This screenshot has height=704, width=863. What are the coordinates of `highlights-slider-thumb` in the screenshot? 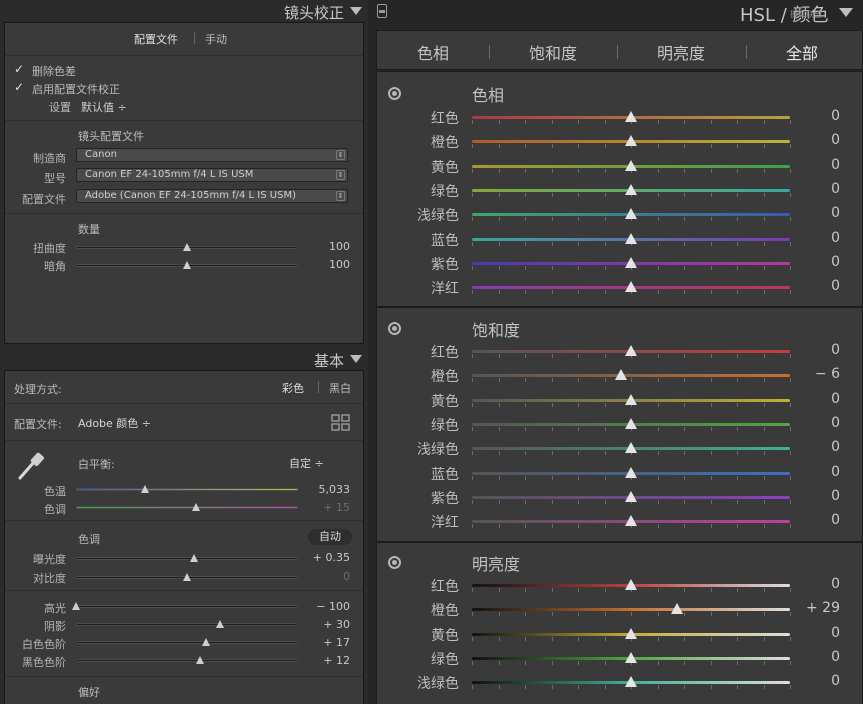 It's located at (76, 606).